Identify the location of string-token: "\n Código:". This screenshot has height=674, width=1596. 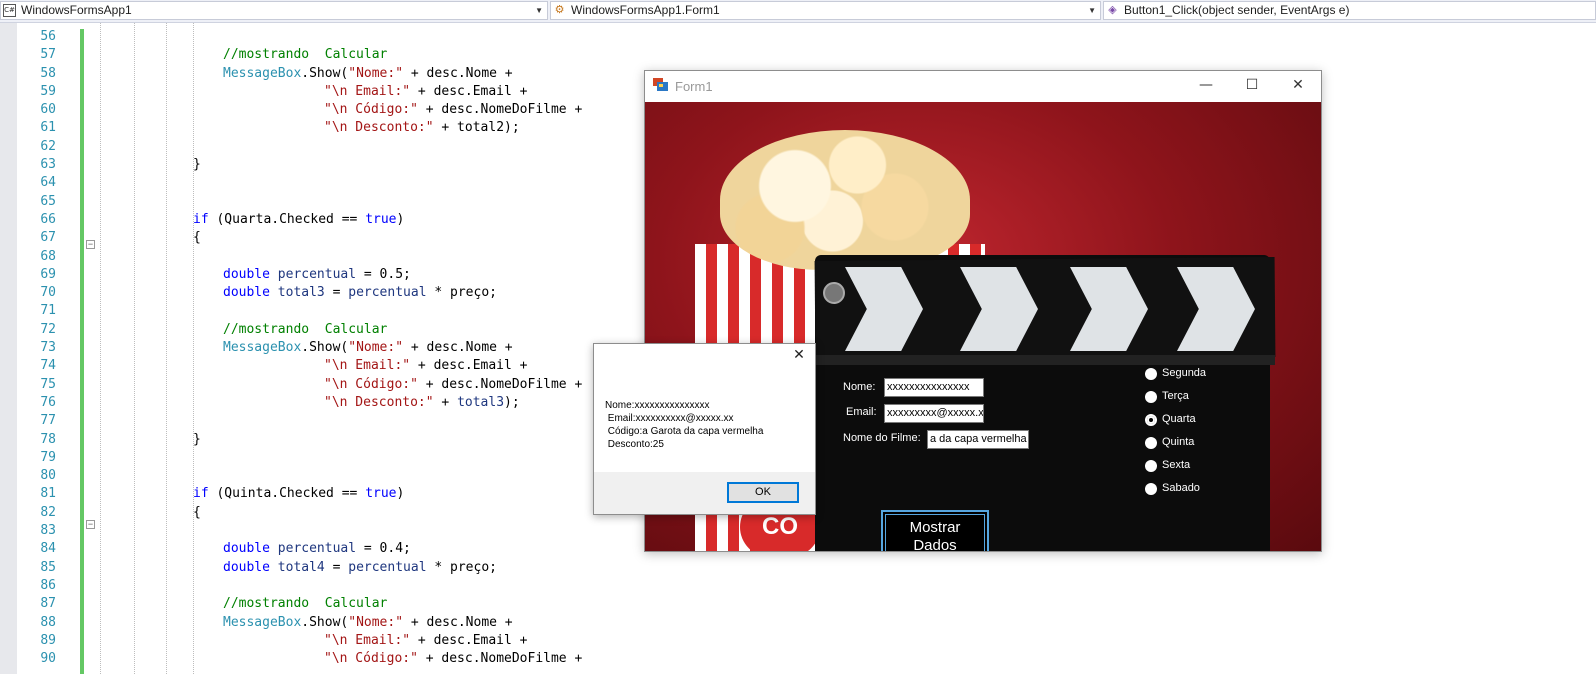
(371, 658).